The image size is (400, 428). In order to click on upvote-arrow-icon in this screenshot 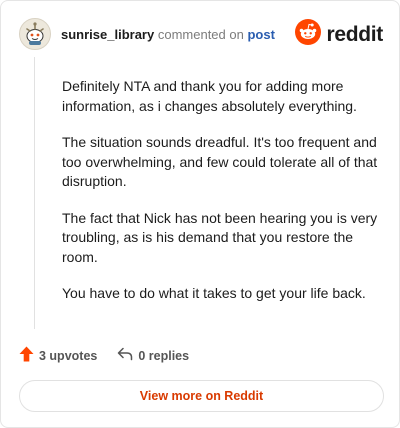, I will do `click(29, 355)`.